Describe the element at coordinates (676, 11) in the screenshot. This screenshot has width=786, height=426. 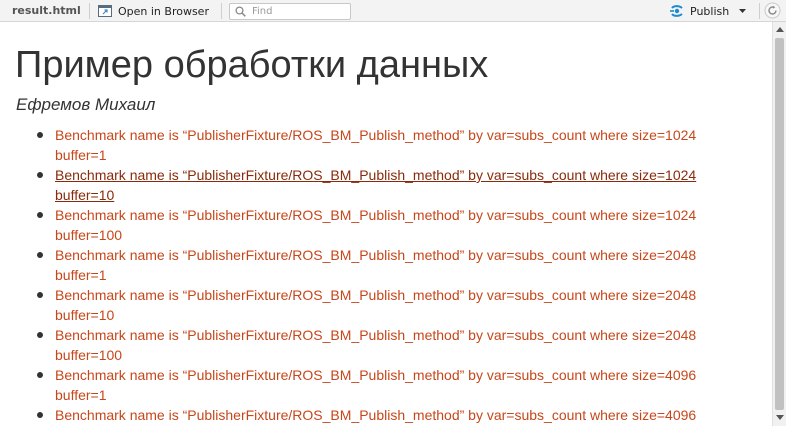
I see `publish-icon` at that location.